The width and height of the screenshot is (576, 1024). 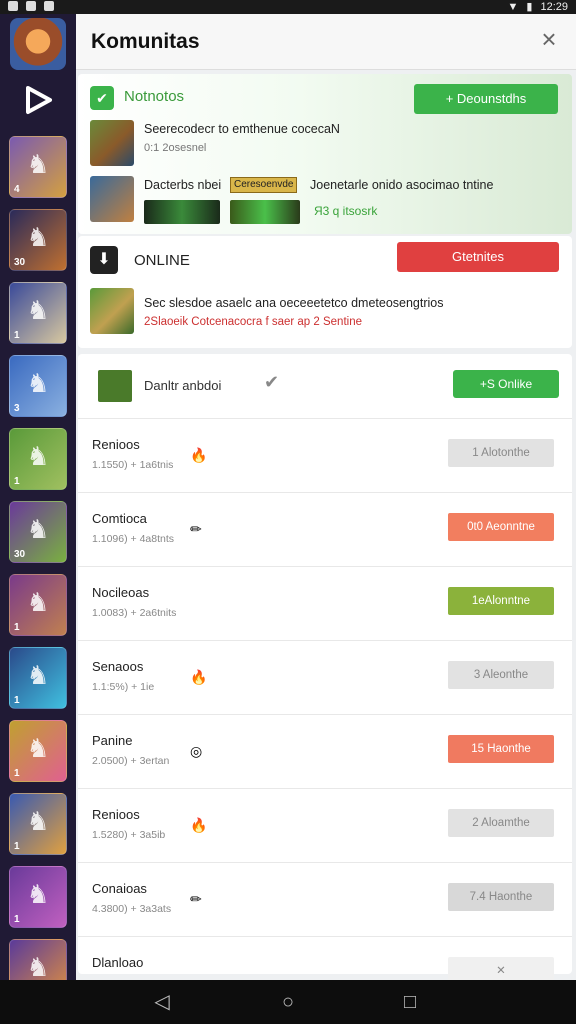 What do you see at coordinates (513, 6) in the screenshot?
I see `wifi-icon: ▼` at bounding box center [513, 6].